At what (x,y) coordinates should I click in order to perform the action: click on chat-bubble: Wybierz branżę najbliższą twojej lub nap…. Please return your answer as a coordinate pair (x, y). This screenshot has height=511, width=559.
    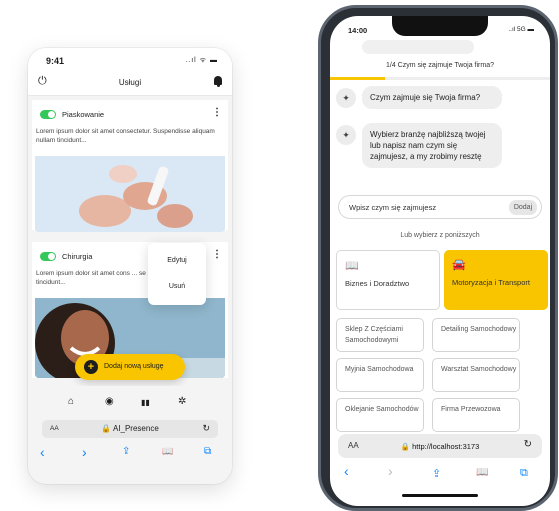
    Looking at the image, I should click on (432, 145).